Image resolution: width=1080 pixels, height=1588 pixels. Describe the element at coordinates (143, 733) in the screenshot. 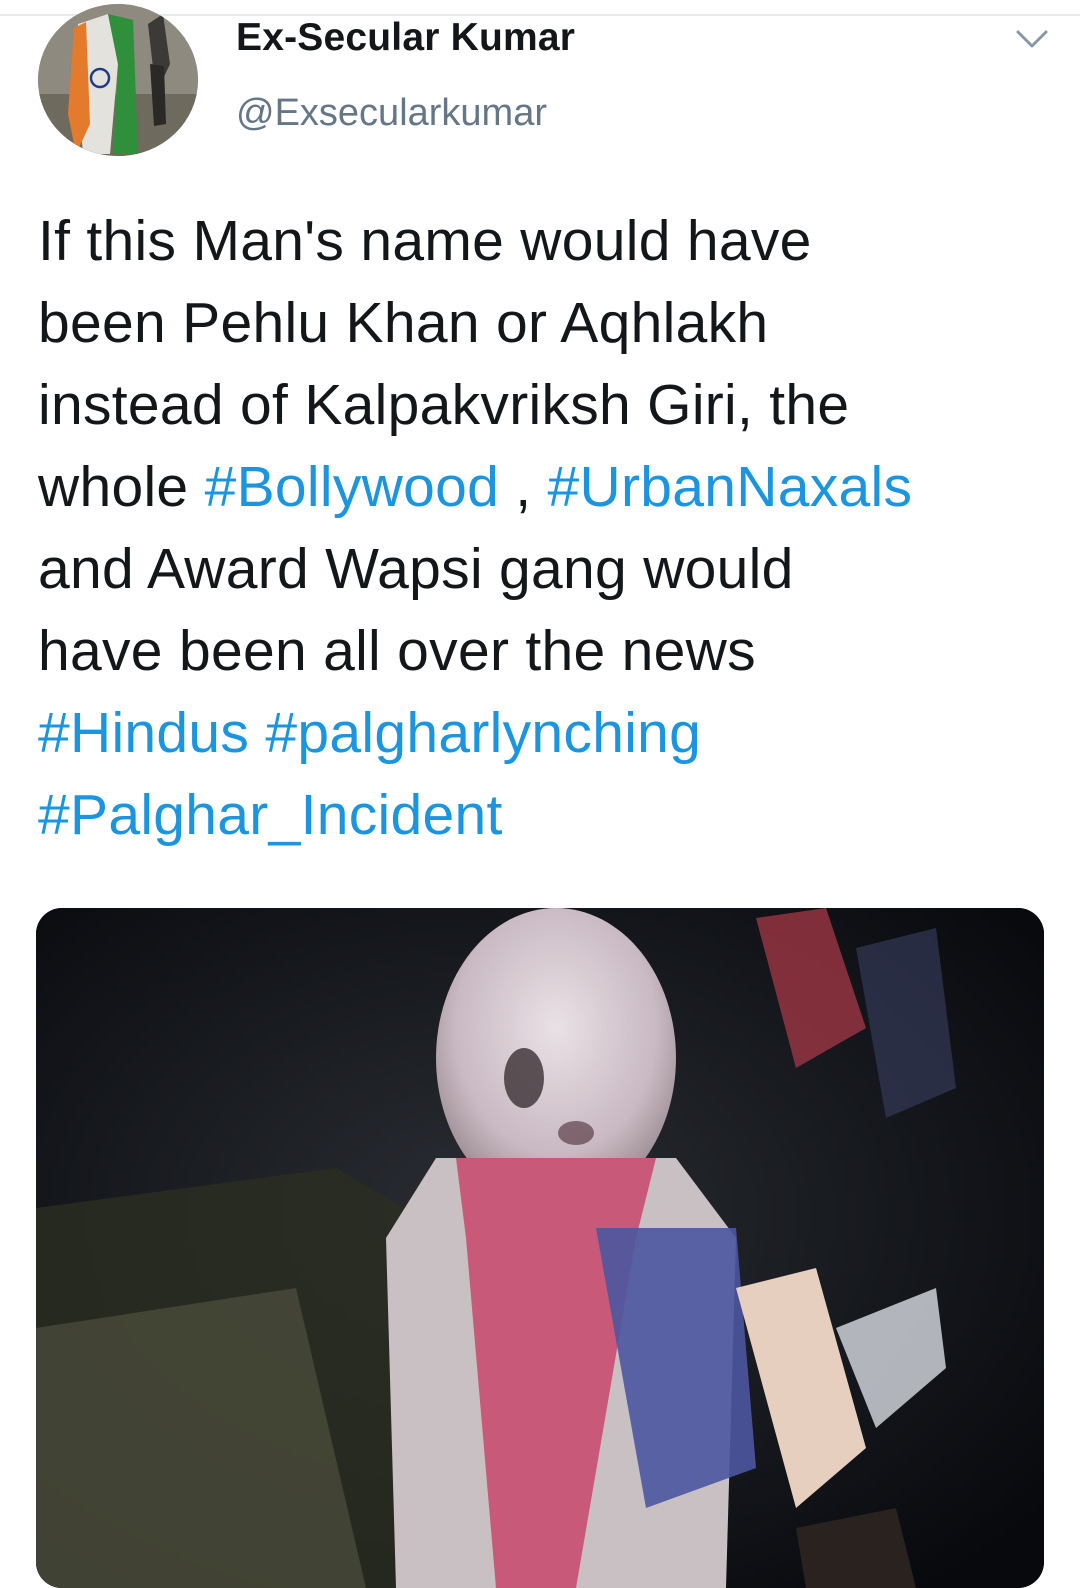

I see `hashtag-link-hindus: #Hindus` at that location.